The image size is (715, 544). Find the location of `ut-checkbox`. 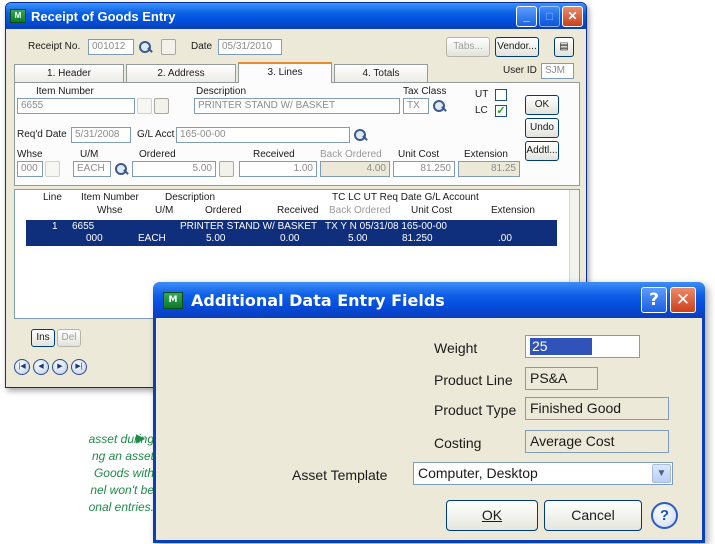

ut-checkbox is located at coordinates (501, 95).